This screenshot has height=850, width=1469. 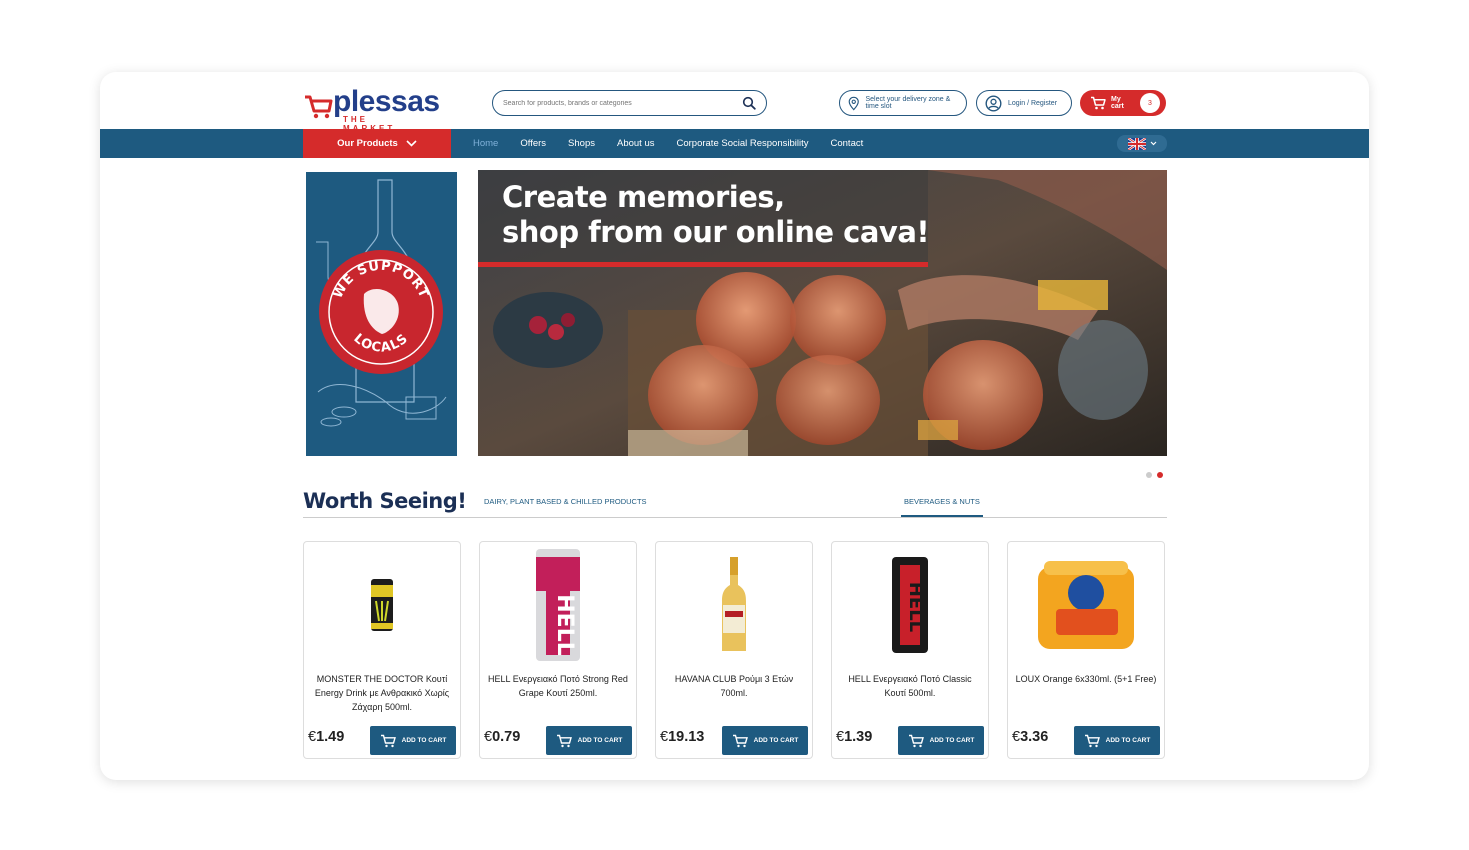 I want to click on monster-can-image, so click(x=382, y=605).